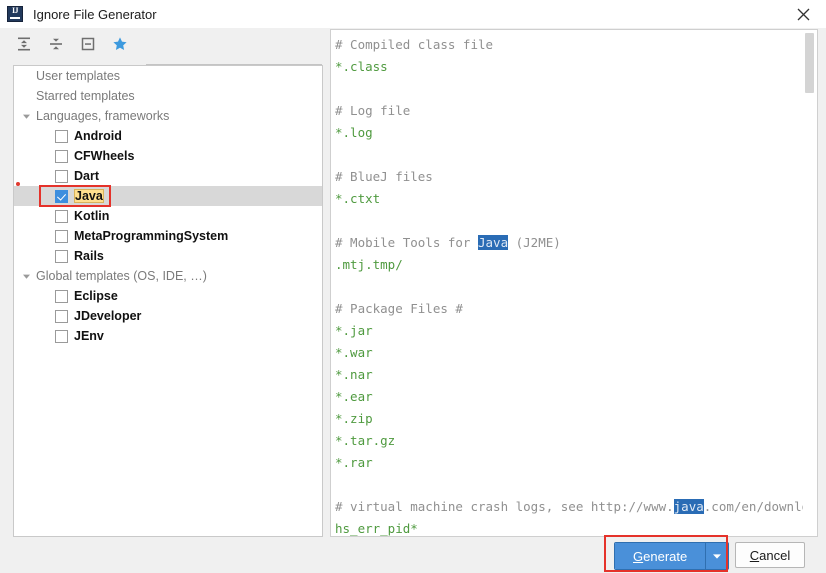 This screenshot has width=826, height=573. Describe the element at coordinates (168, 316) in the screenshot. I see `tree-row-jdeveloper: JDeveloper` at that location.